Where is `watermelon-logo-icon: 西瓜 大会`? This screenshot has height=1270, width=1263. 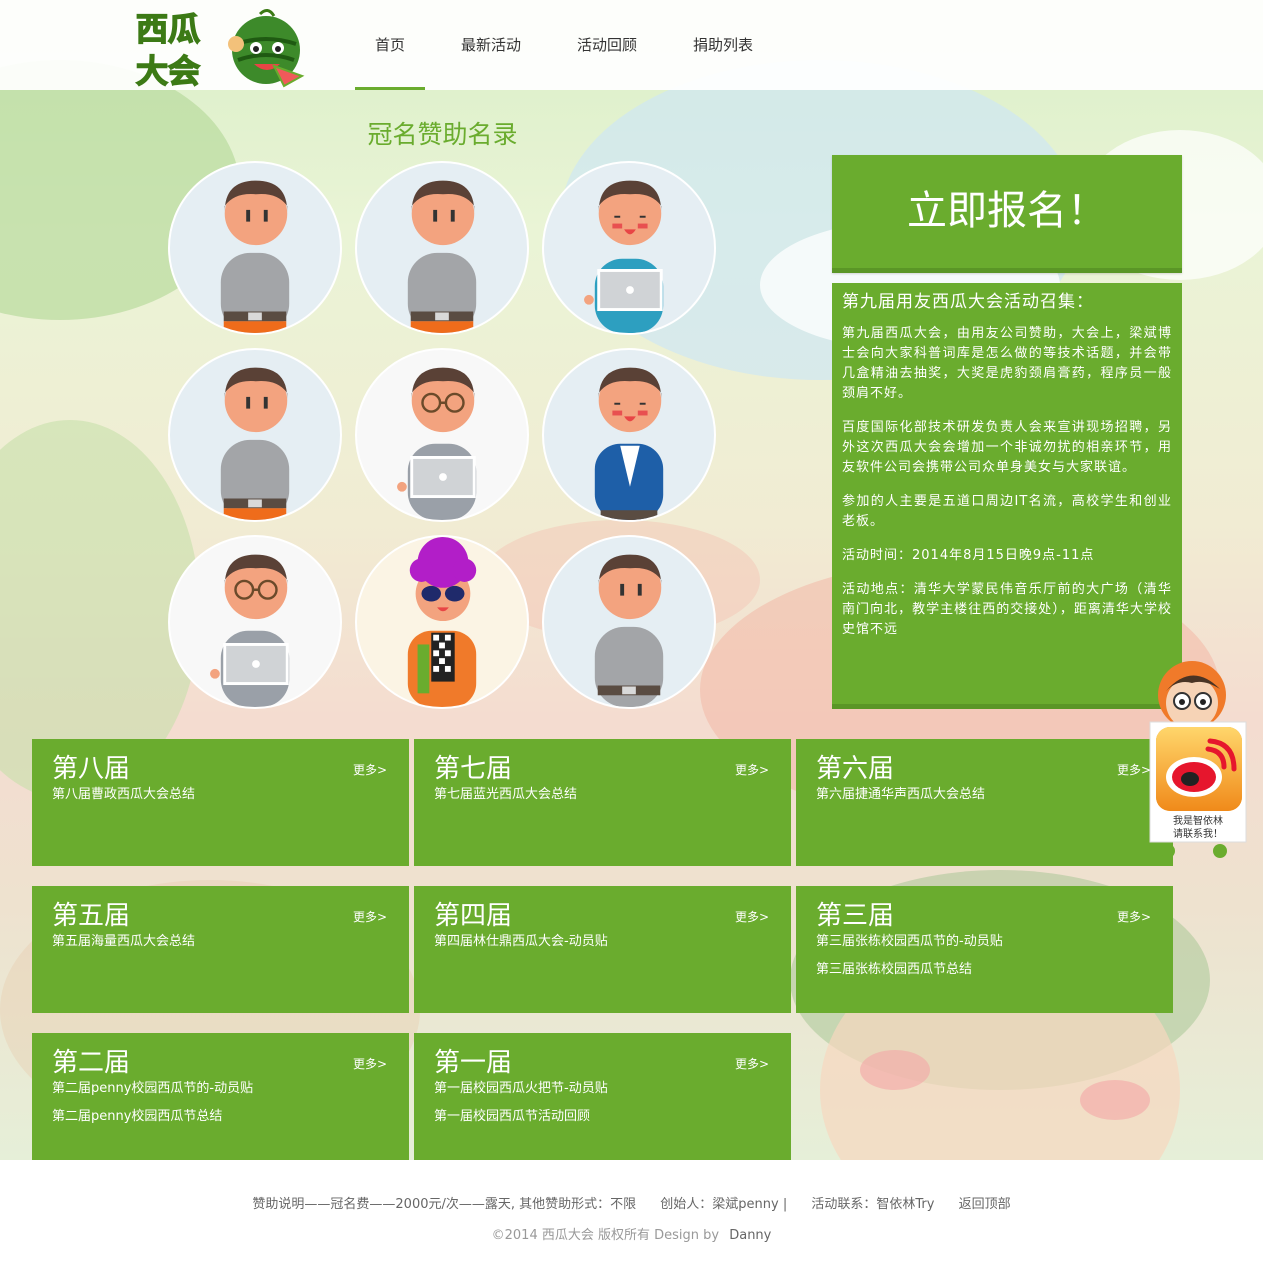 watermelon-logo-icon: 西瓜 大会 is located at coordinates (220, 50).